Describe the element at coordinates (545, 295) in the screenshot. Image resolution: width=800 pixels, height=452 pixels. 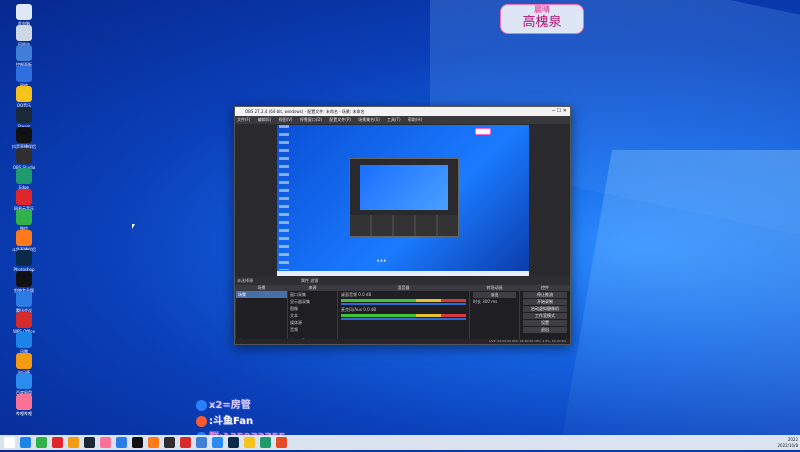
I see `stop-stream-button: 停止推流` at that location.